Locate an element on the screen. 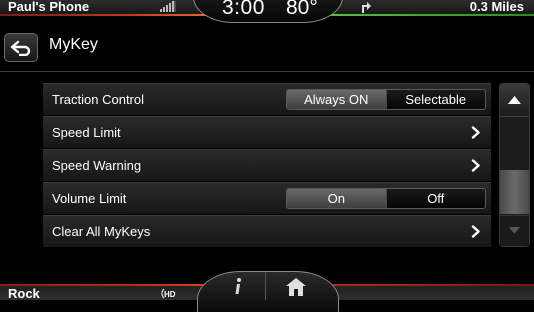 The width and height of the screenshot is (534, 312). scroll-up-icon is located at coordinates (514, 100).